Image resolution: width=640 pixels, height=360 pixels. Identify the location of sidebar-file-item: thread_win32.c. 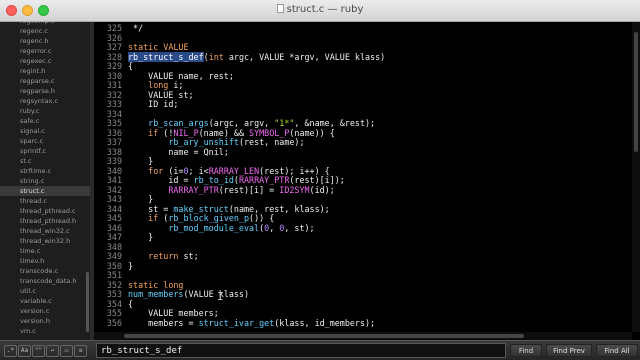
(45, 231).